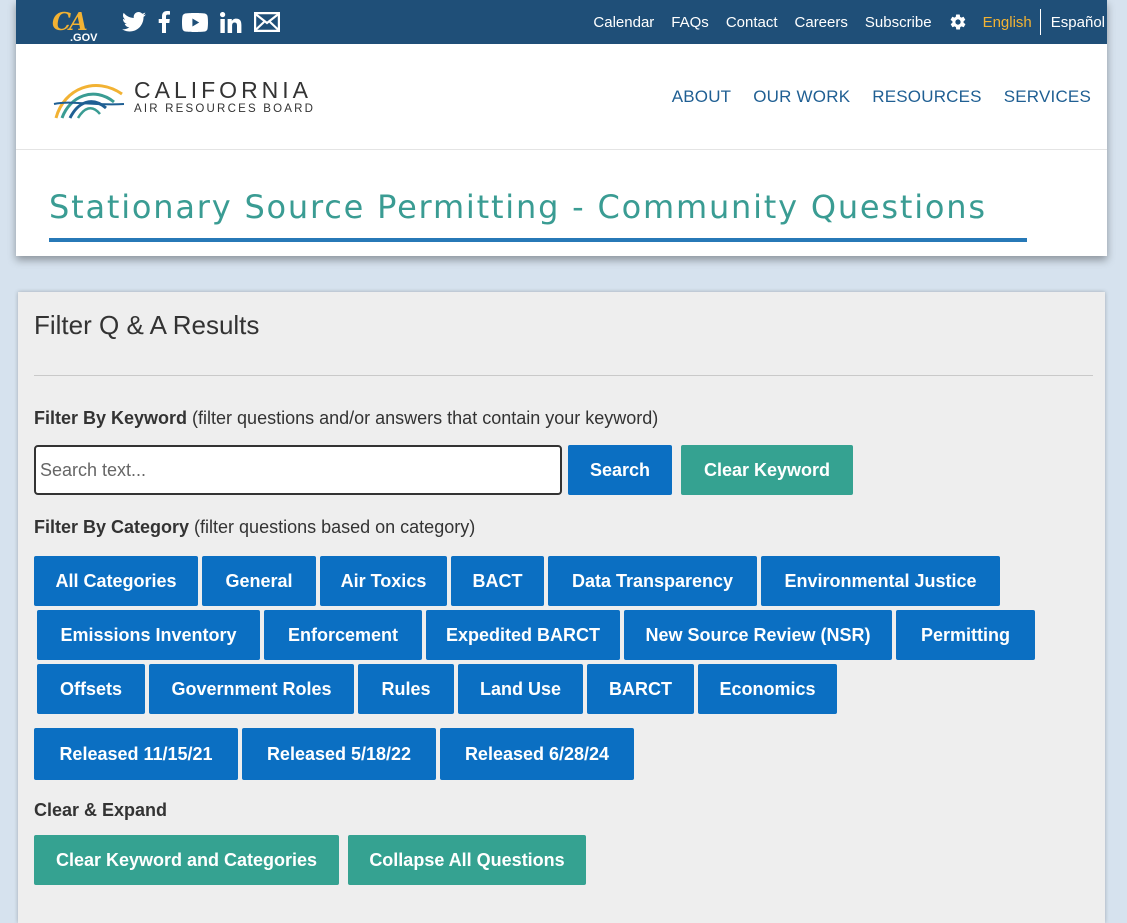  Describe the element at coordinates (563, 375) in the screenshot. I see `filter-panel-divider` at that location.